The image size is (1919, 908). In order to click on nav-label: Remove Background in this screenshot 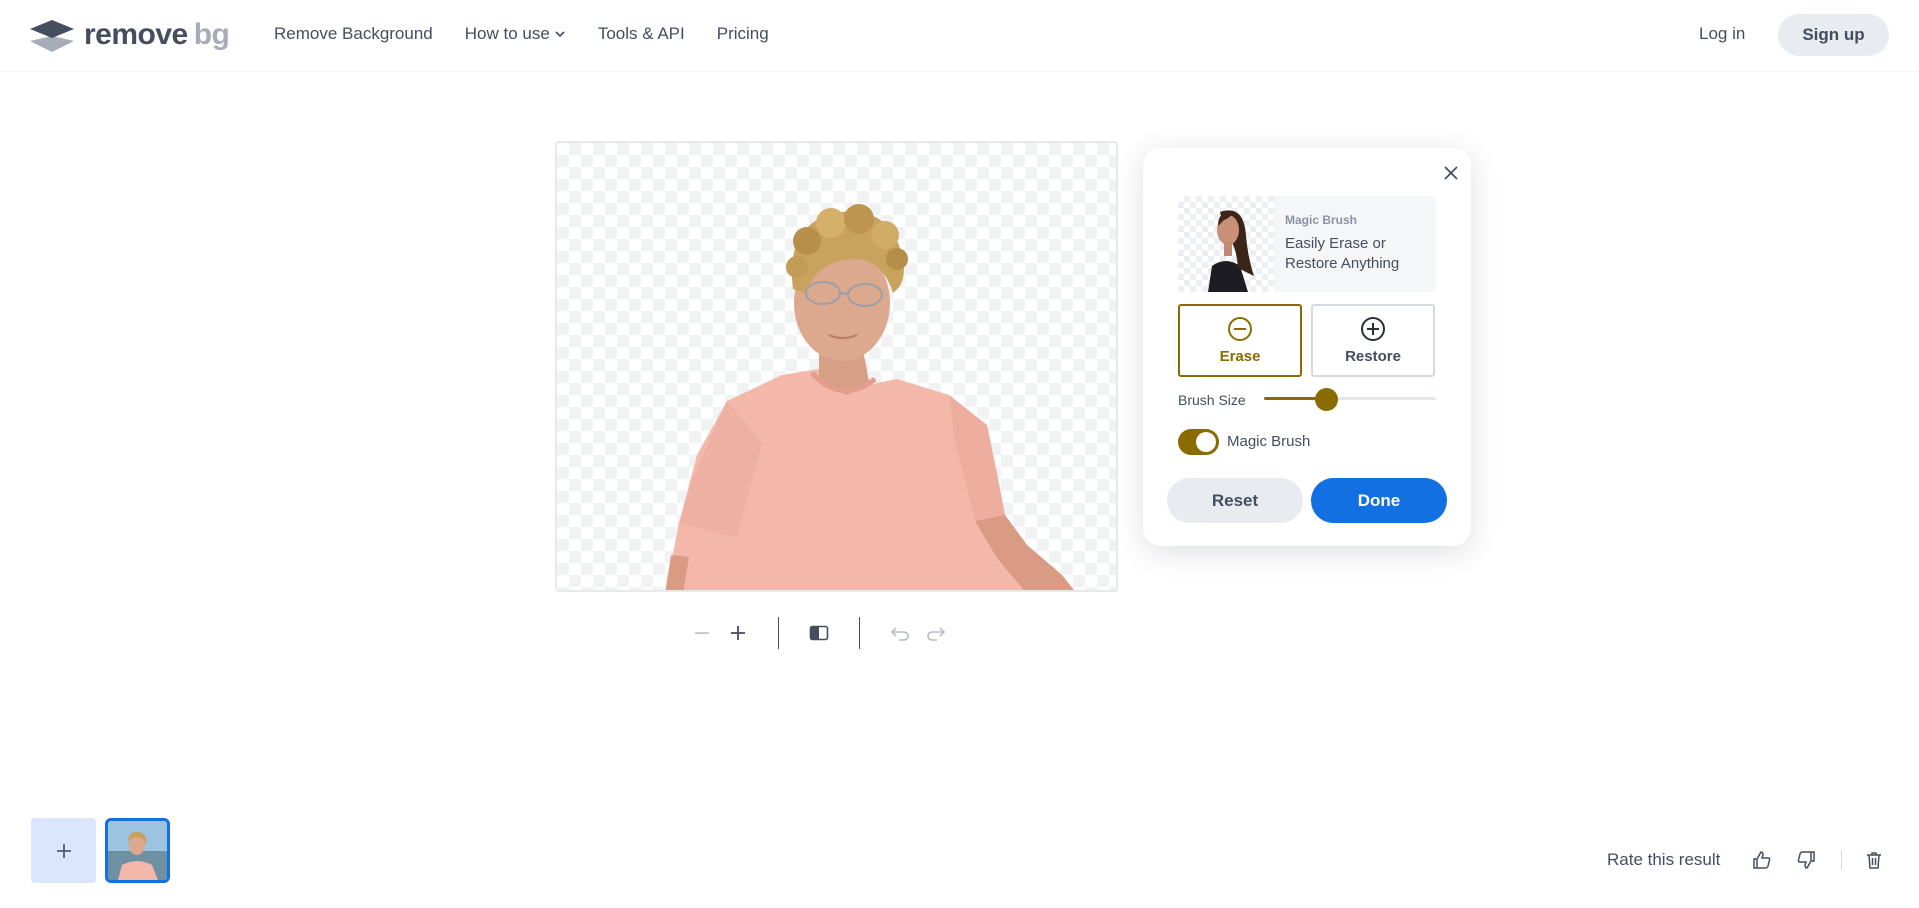, I will do `click(353, 33)`.